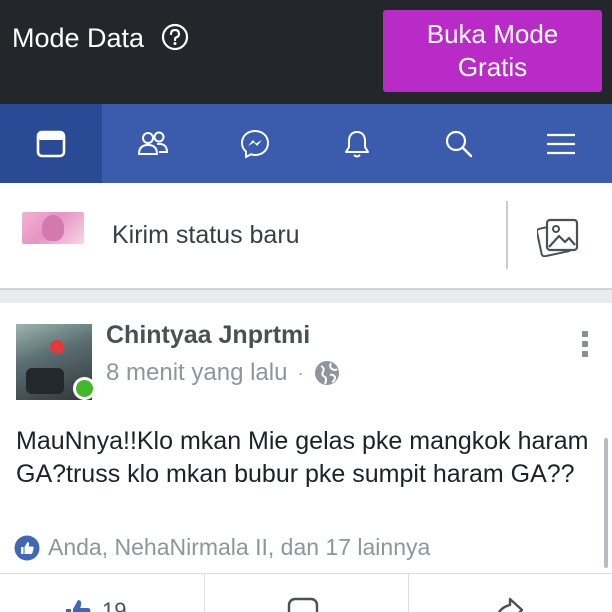  Describe the element at coordinates (196, 373) in the screenshot. I see `post-timestamp: 8 menit yang lalu` at that location.